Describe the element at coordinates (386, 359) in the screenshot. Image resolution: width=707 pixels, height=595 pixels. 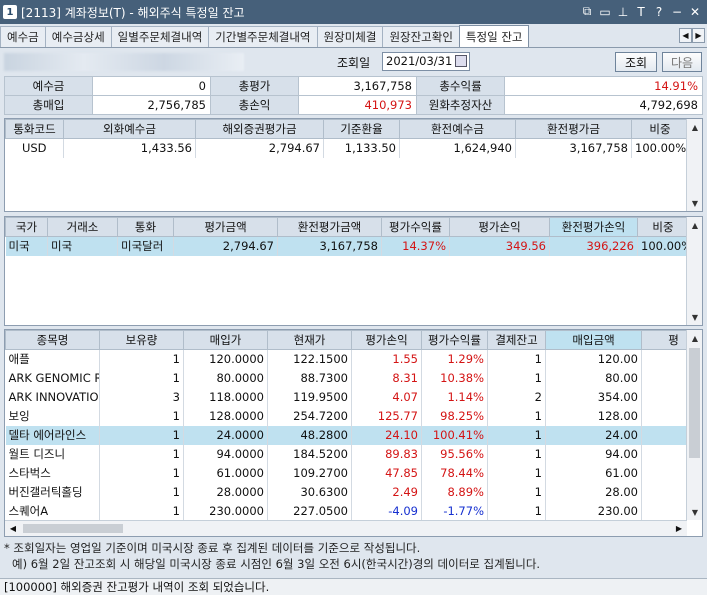
I see `cell: 1.55` at that location.